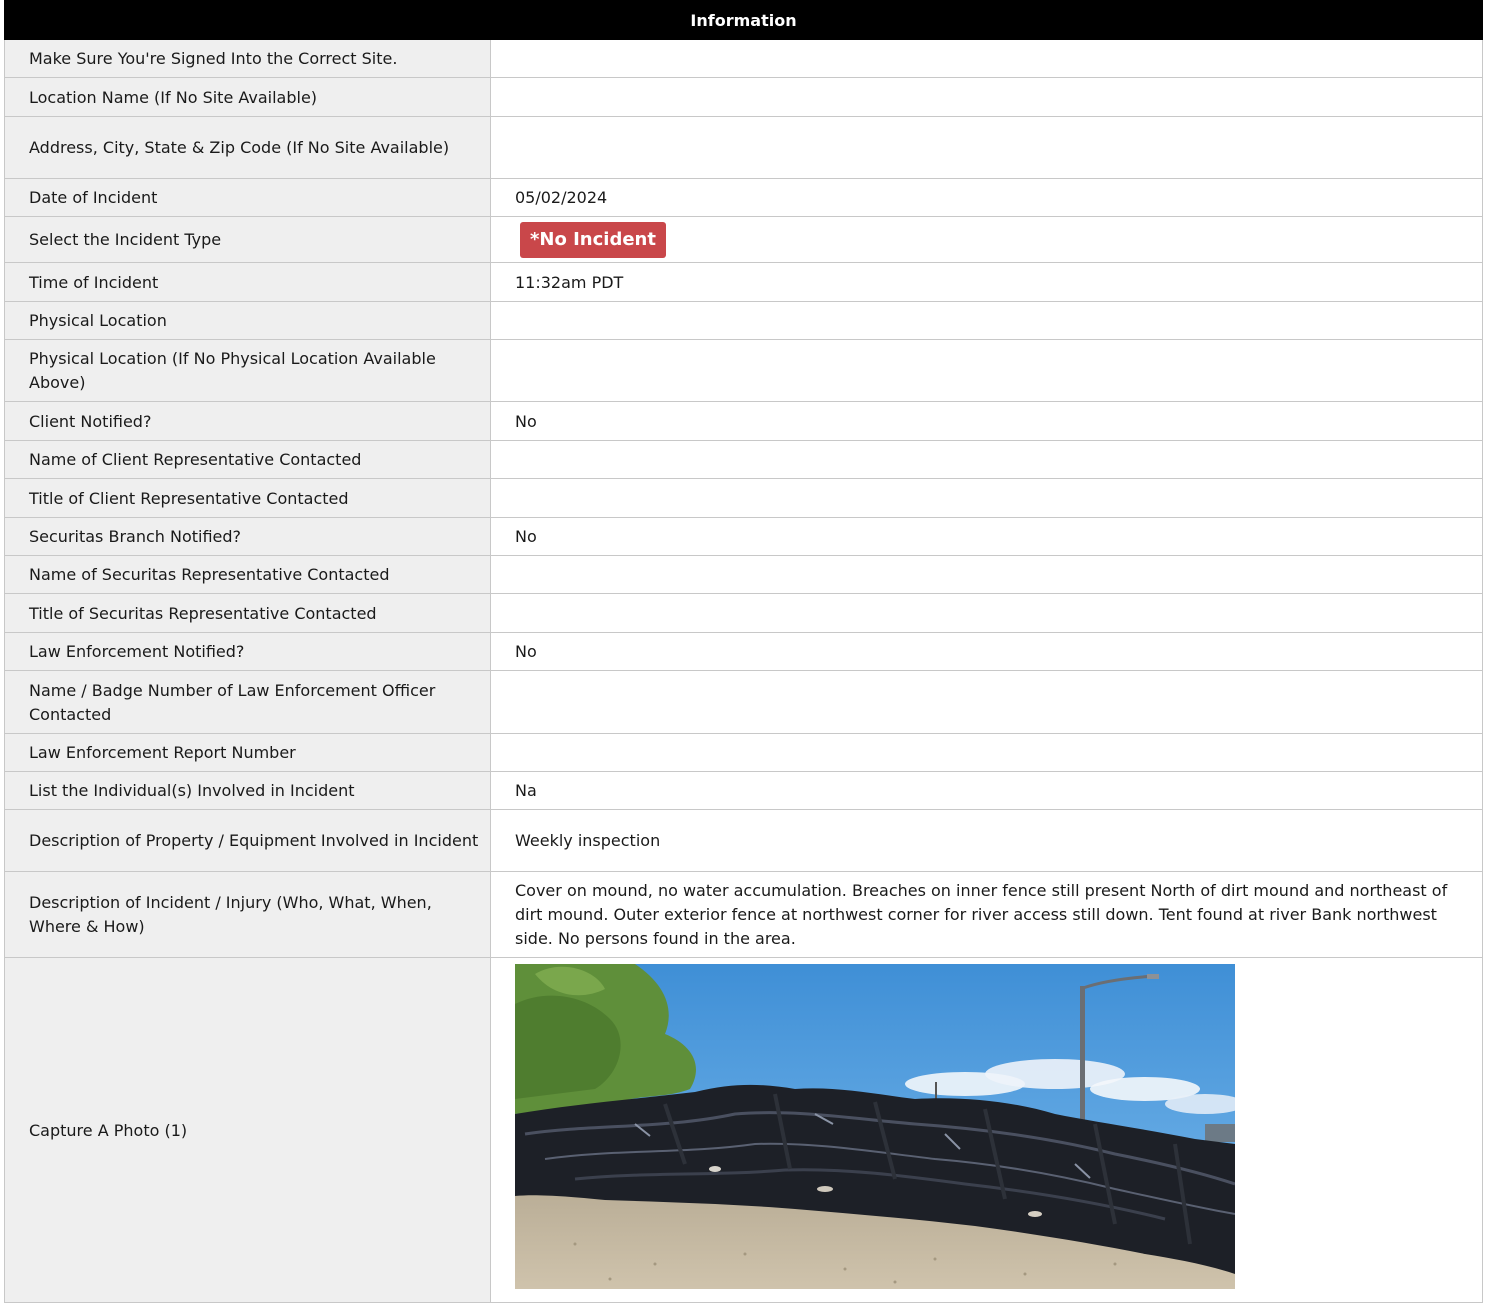 This screenshot has width=1489, height=1303. Describe the element at coordinates (247, 1130) in the screenshot. I see `field-label: Capture A Photo (1)` at that location.